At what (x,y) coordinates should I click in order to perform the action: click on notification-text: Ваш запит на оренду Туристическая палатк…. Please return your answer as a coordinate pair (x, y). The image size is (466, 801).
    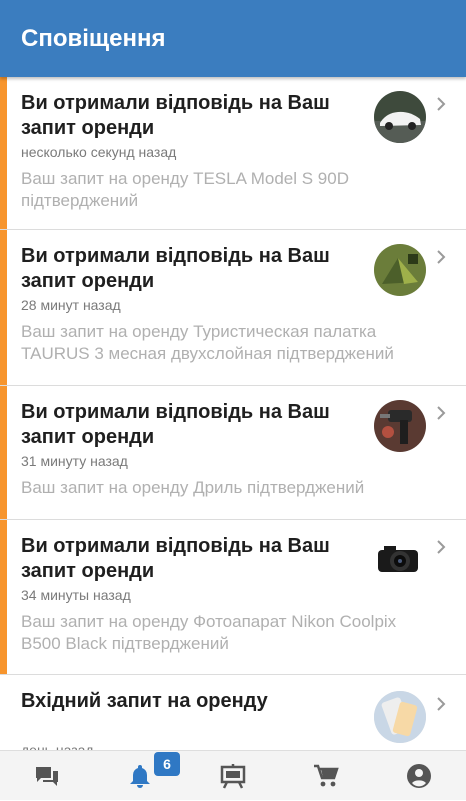
    Looking at the image, I should click on (207, 342).